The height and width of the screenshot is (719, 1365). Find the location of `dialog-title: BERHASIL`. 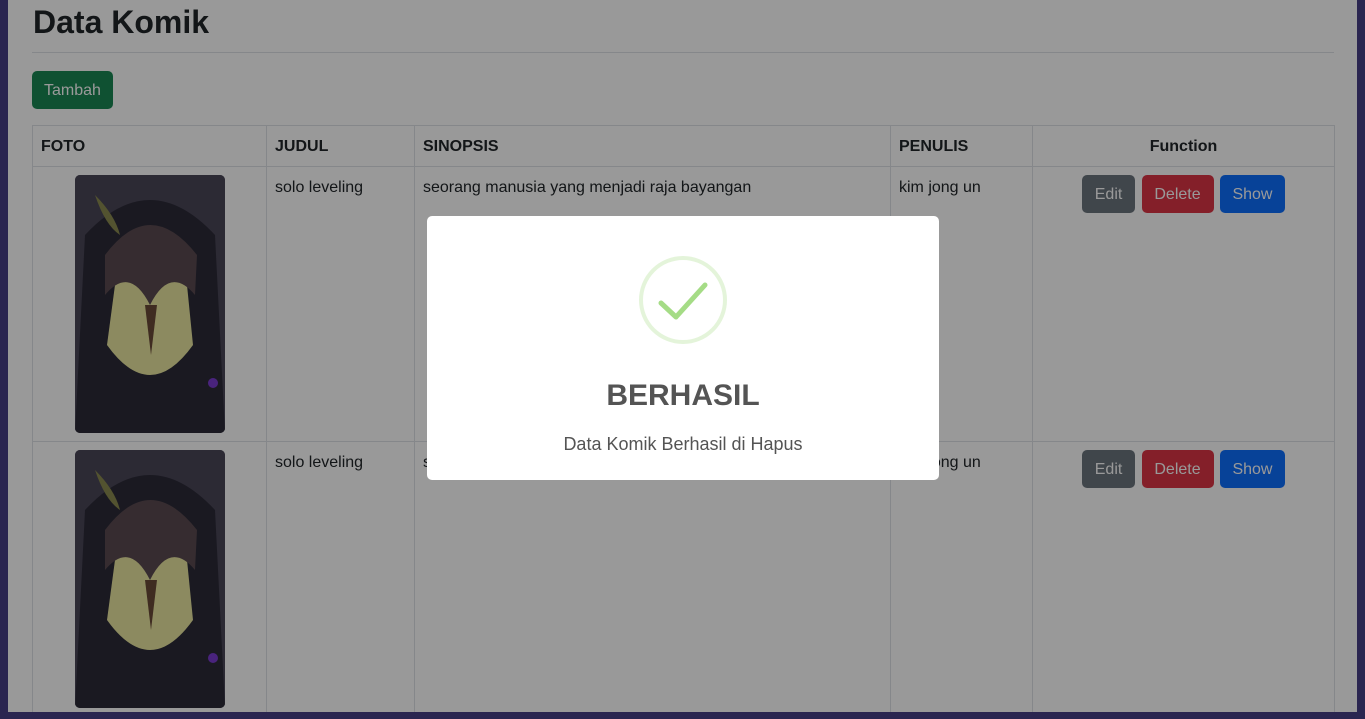

dialog-title: BERHASIL is located at coordinates (683, 395).